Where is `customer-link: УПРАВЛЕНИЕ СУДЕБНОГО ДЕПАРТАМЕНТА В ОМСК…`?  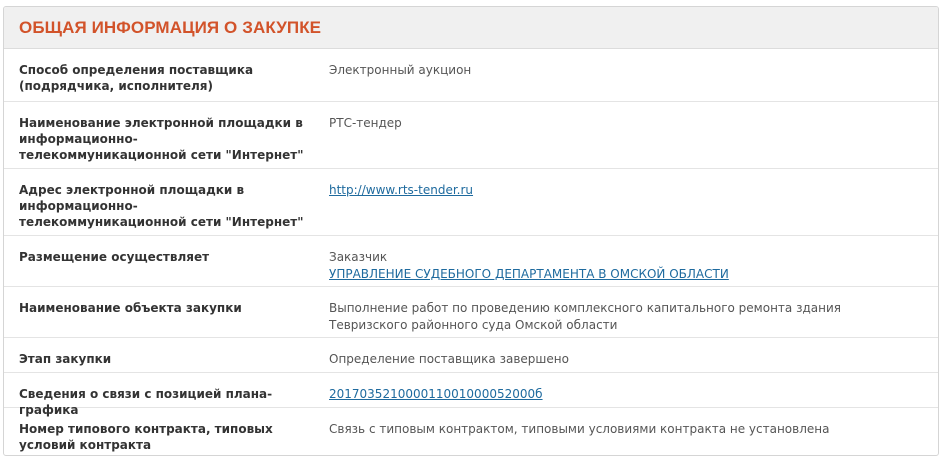
customer-link: УПРАВЛЕНИЕ СУДЕБНОГО ДЕПАРТАМЕНТА В ОМСК… is located at coordinates (529, 274).